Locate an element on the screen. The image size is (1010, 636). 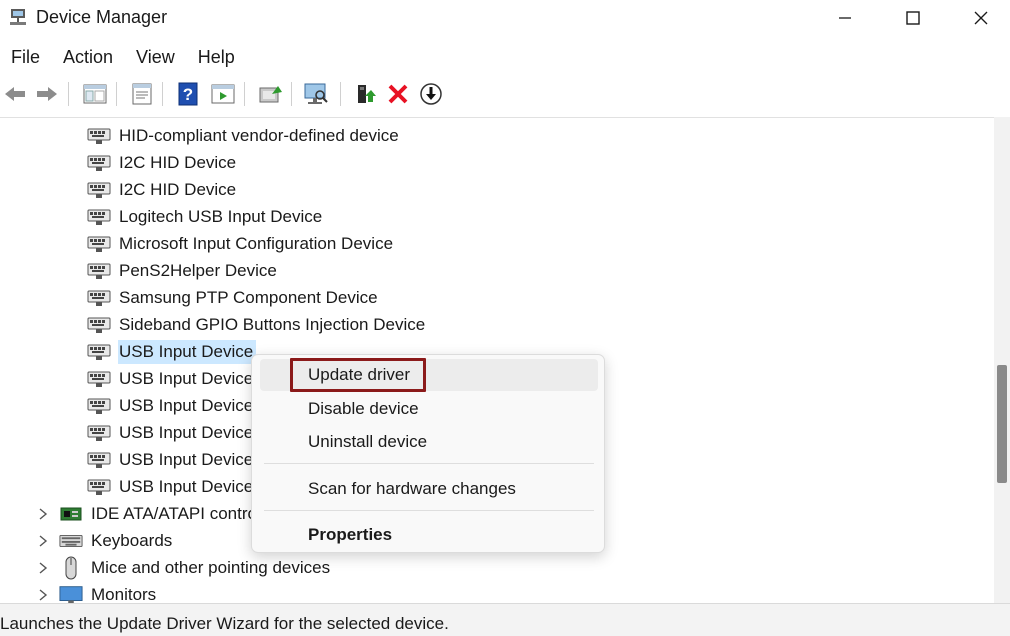
uninstall-device-icon is located at coordinates (398, 94).